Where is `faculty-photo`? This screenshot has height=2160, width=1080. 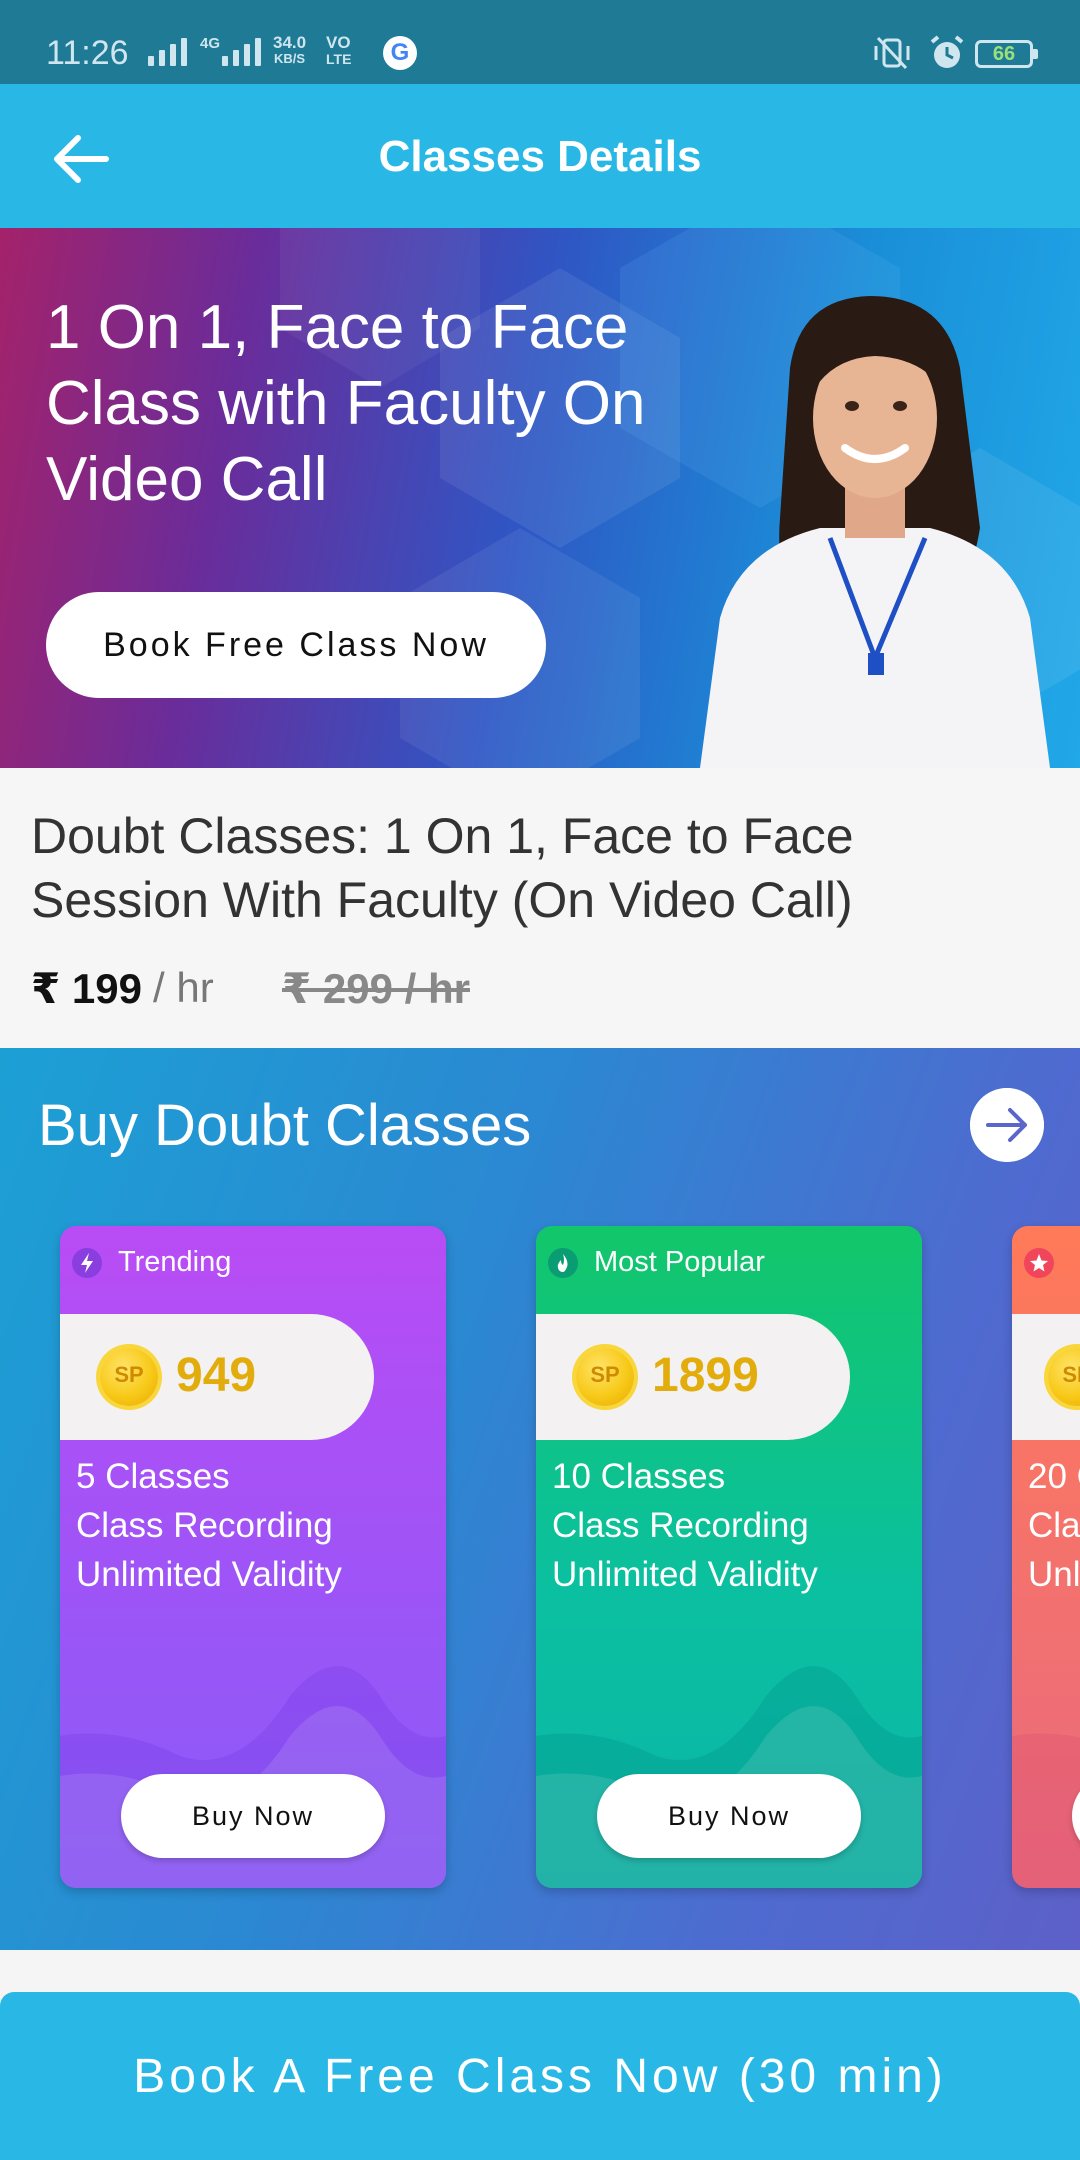
faculty-photo is located at coordinates (875, 532).